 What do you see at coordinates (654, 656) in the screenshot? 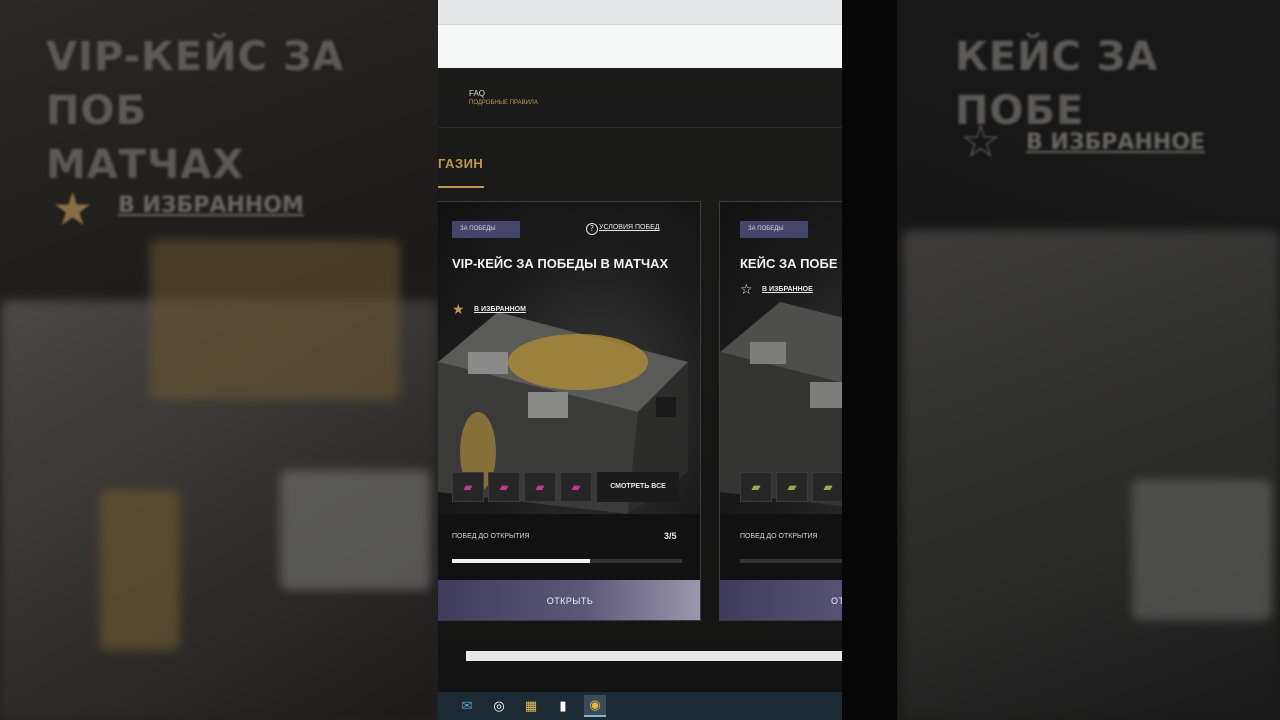
I see `scrollbar-thumb` at bounding box center [654, 656].